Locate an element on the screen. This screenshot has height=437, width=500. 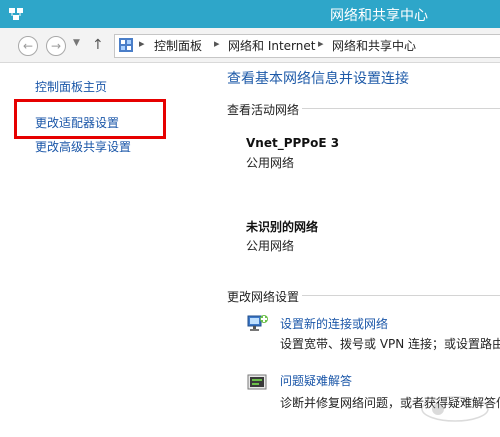
watermark-logo is located at coordinates (455, 409).